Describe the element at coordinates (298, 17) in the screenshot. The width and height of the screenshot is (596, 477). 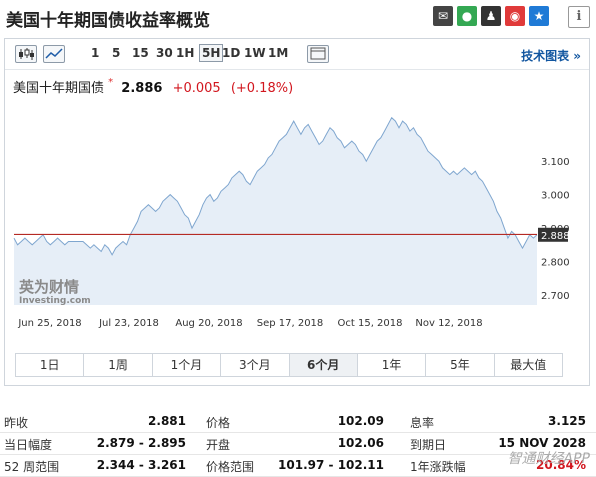
I see `header: 美国十年期国债收益率概览 ✉ ● ♟ ◉ ★ i` at that location.